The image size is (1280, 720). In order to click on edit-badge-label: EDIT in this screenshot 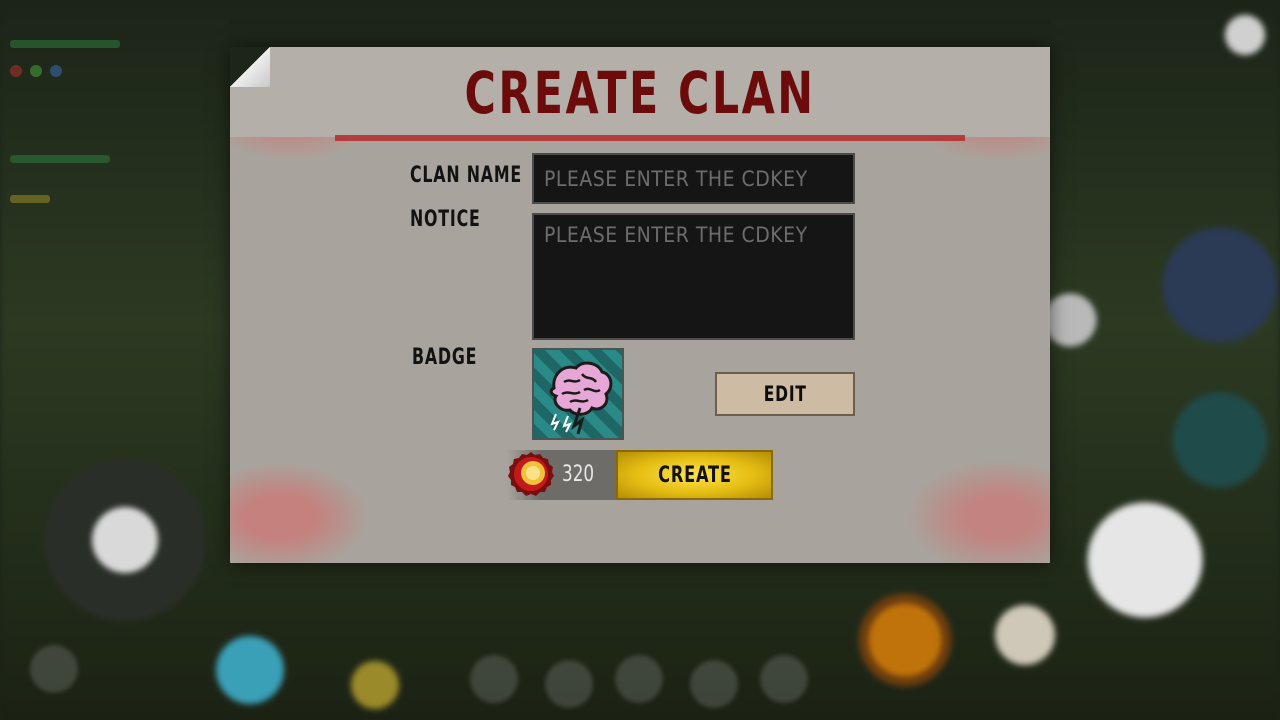, I will do `click(785, 394)`.